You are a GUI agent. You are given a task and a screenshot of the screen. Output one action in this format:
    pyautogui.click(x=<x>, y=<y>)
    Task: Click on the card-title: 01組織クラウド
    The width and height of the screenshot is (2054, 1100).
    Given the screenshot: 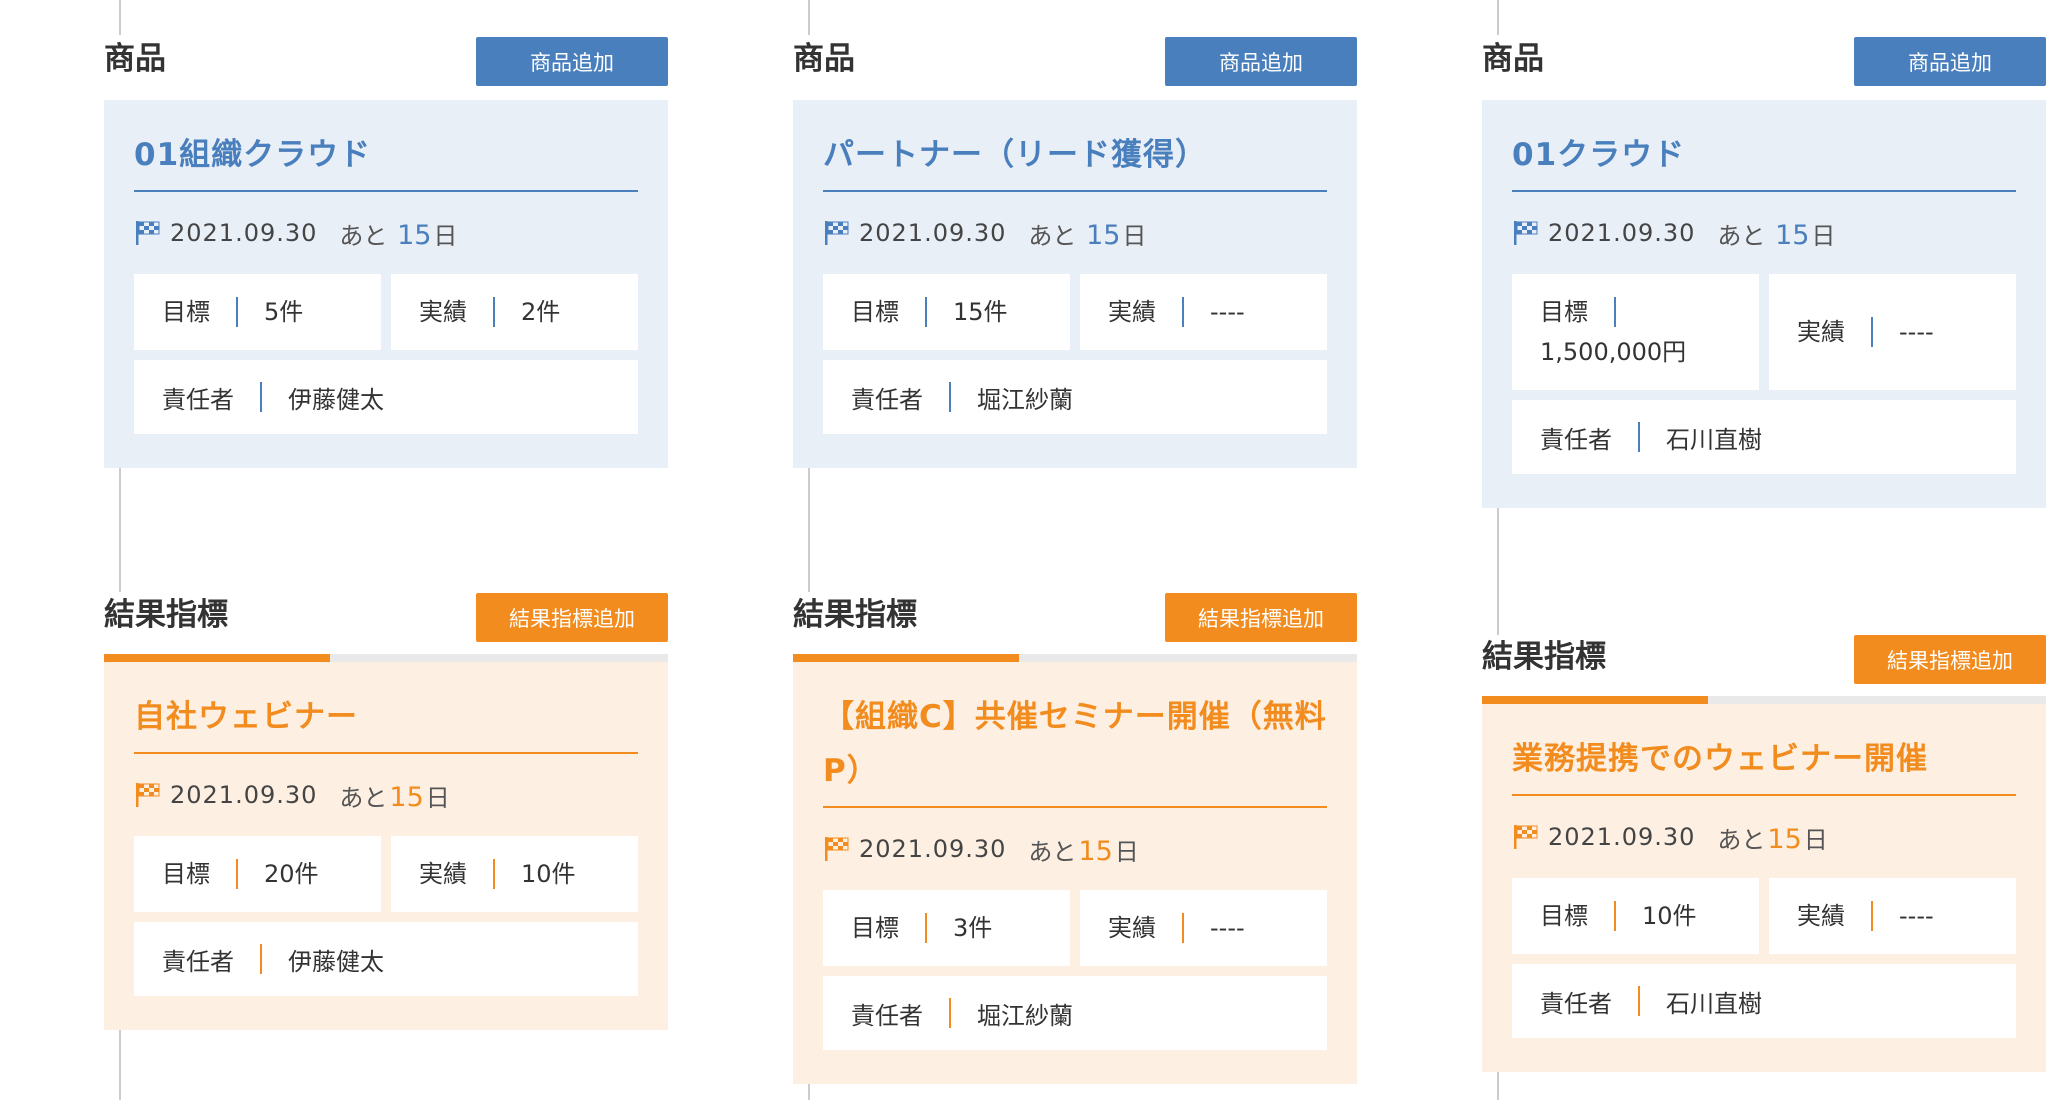 What is the action you would take?
    pyautogui.click(x=386, y=160)
    